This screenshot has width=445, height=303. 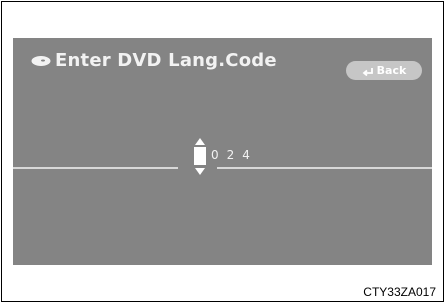 I want to click on figure-code: CTY33ZA017, so click(x=399, y=292).